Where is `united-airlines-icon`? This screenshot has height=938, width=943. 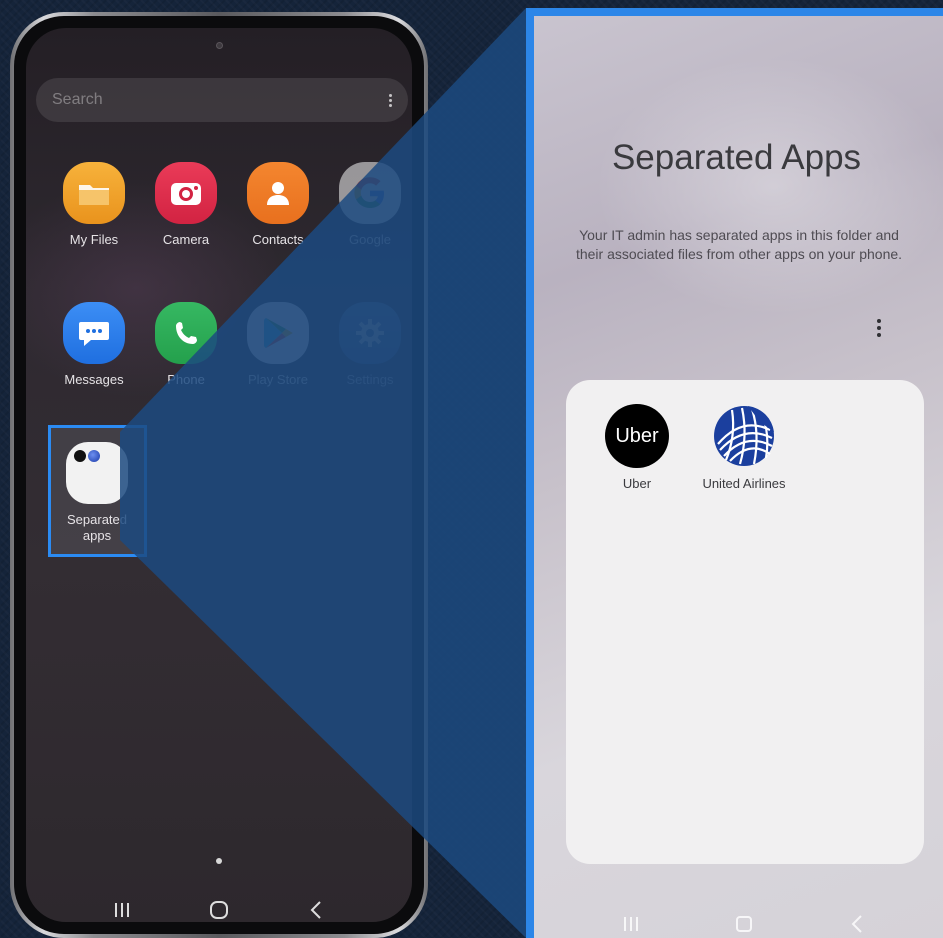
united-airlines-icon is located at coordinates (744, 436).